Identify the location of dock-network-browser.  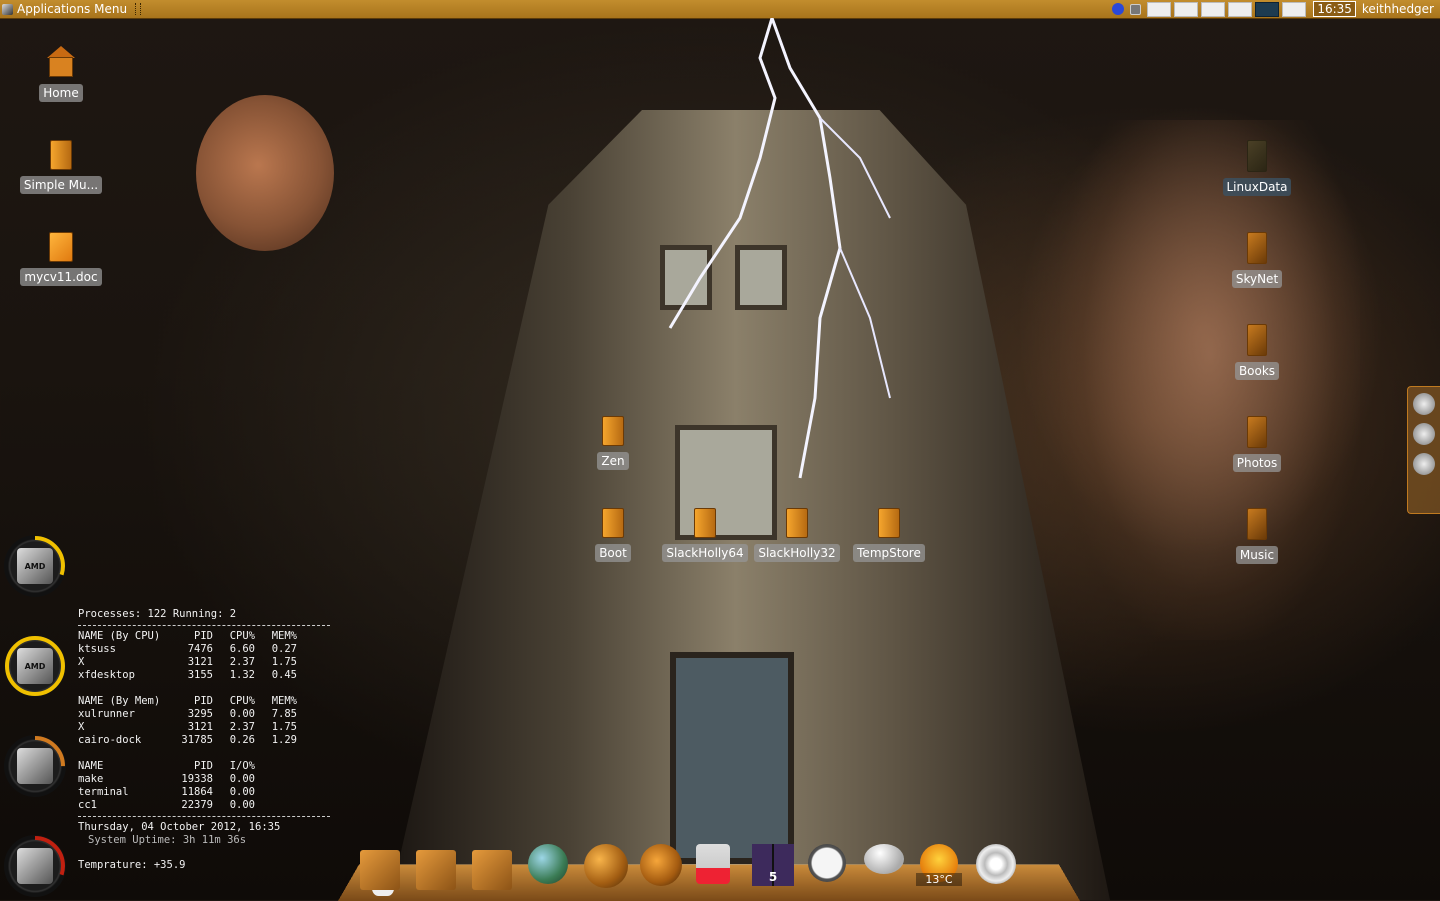
(551, 867).